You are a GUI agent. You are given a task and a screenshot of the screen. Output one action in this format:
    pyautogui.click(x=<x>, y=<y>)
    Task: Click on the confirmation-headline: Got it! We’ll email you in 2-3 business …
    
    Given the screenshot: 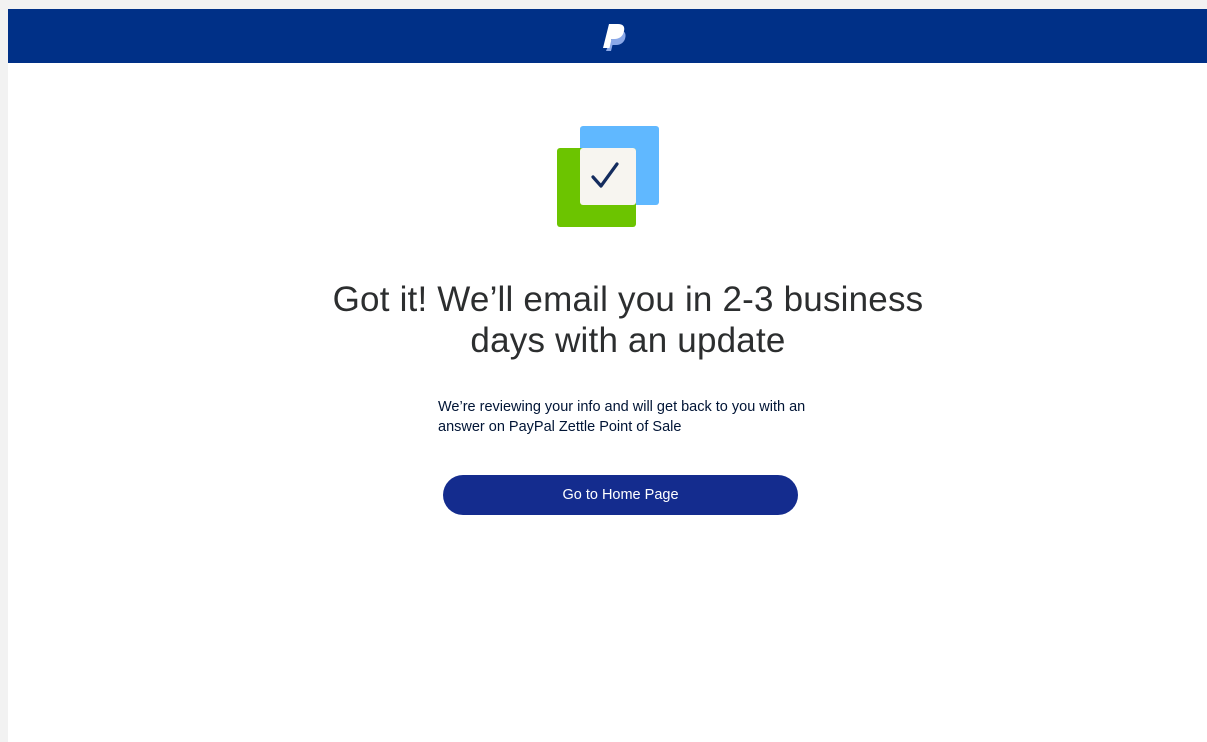 What is the action you would take?
    pyautogui.click(x=628, y=320)
    